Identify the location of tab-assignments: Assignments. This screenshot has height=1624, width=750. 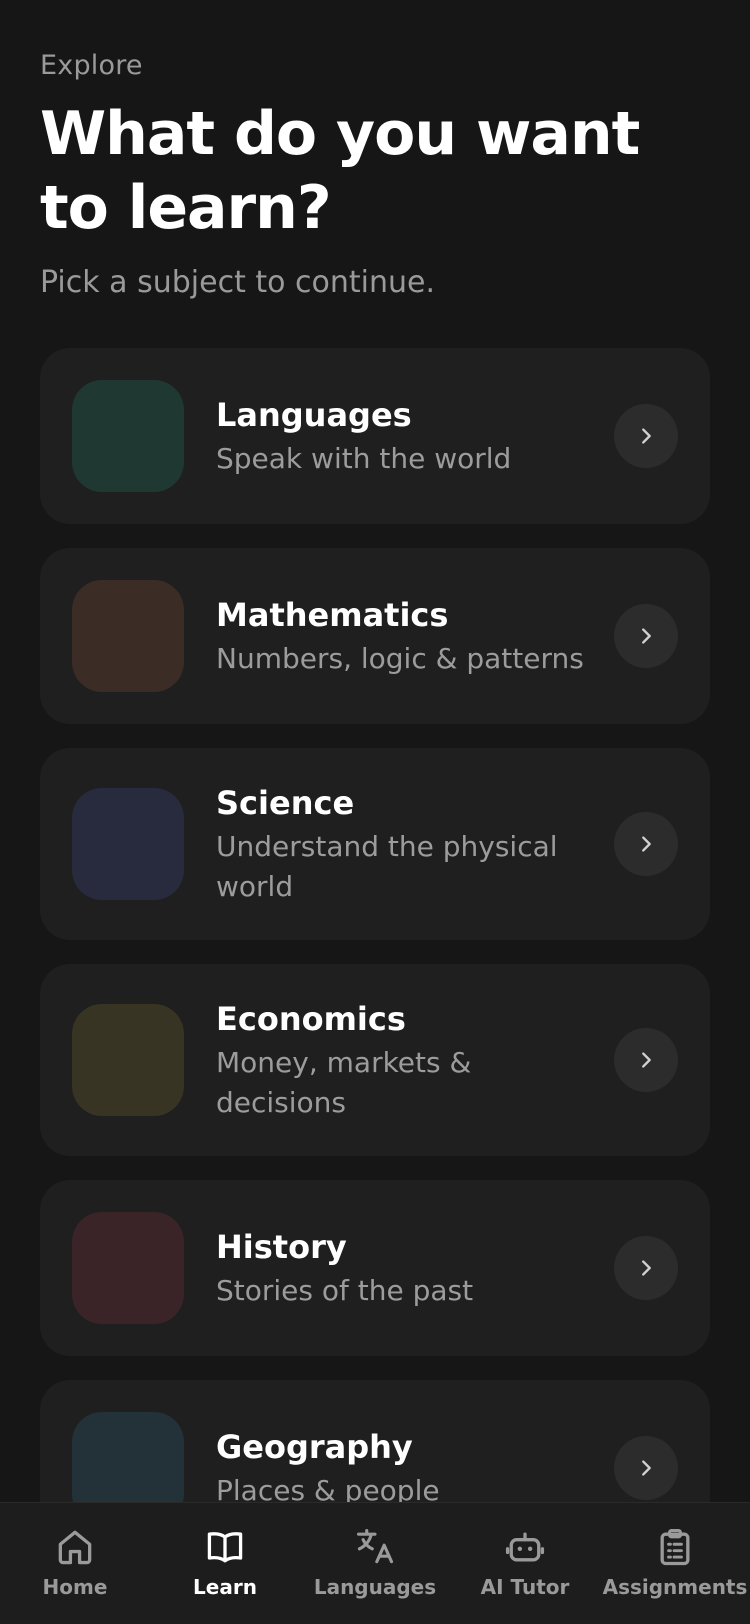
(675, 1562).